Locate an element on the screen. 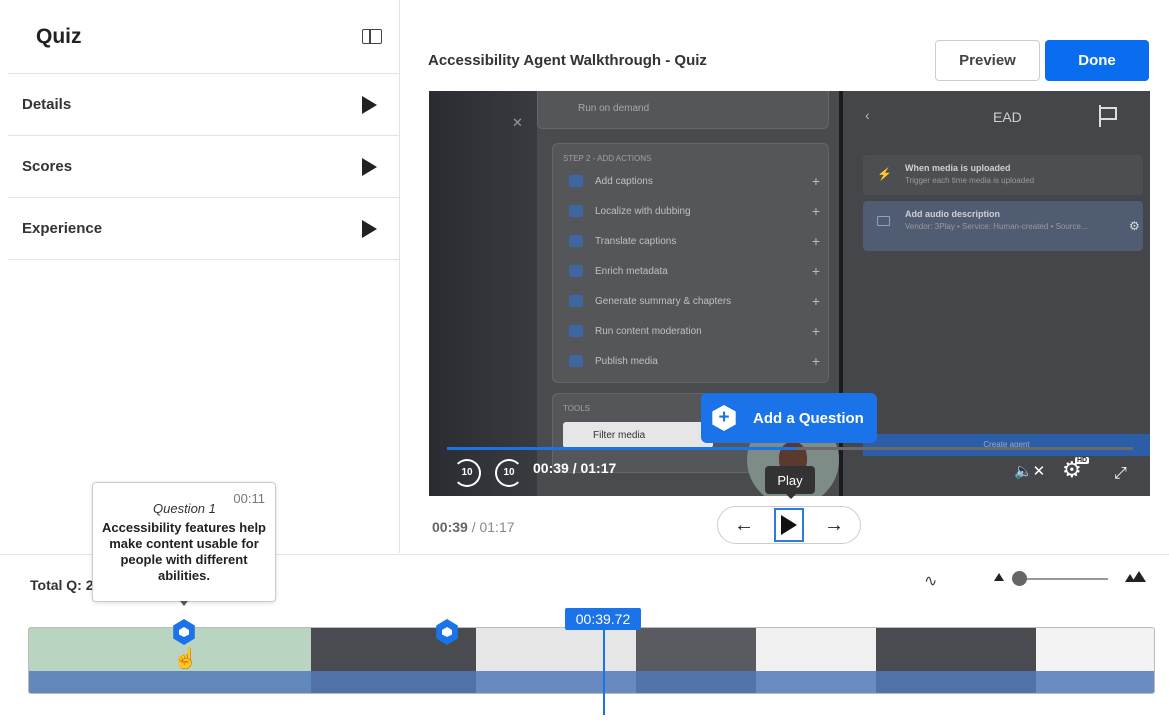  add-question-label: Add a Question is located at coordinates (808, 418).